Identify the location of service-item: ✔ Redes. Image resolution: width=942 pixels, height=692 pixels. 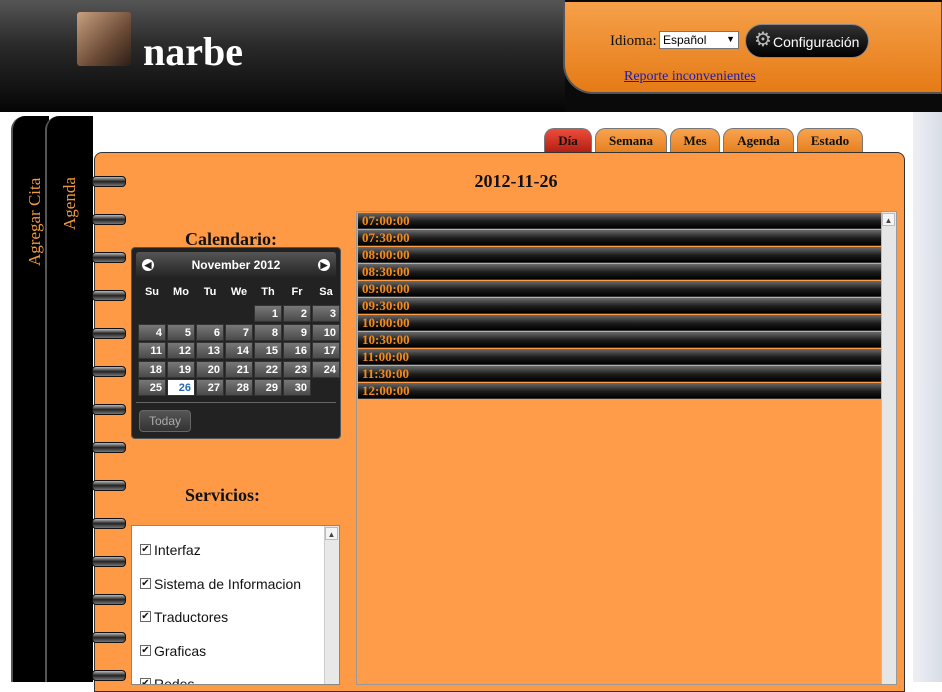
(167, 680).